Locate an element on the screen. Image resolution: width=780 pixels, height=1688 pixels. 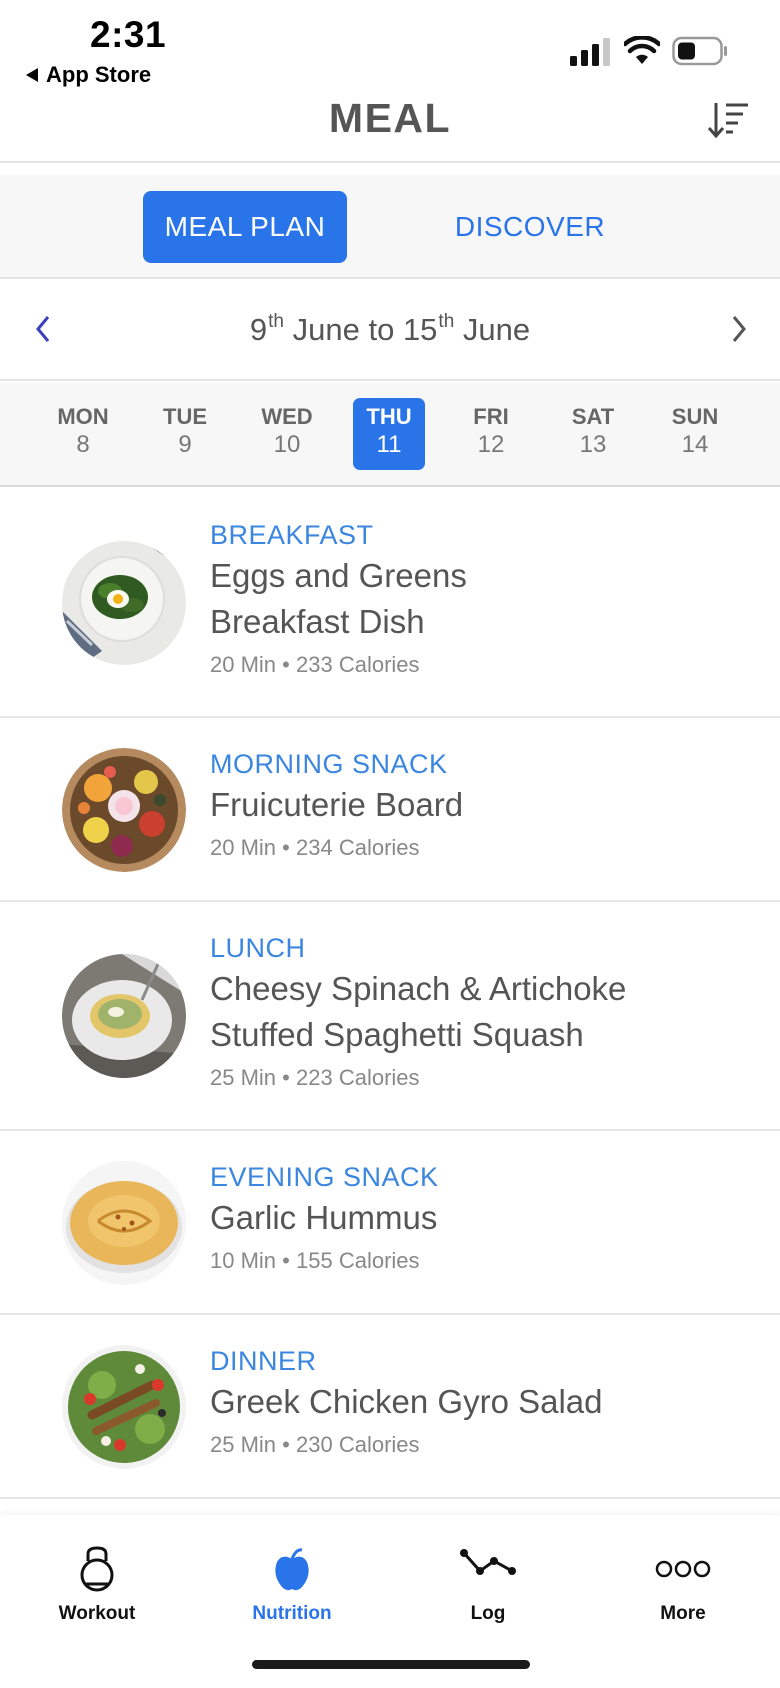
next-week-arrow-icon is located at coordinates (739, 329).